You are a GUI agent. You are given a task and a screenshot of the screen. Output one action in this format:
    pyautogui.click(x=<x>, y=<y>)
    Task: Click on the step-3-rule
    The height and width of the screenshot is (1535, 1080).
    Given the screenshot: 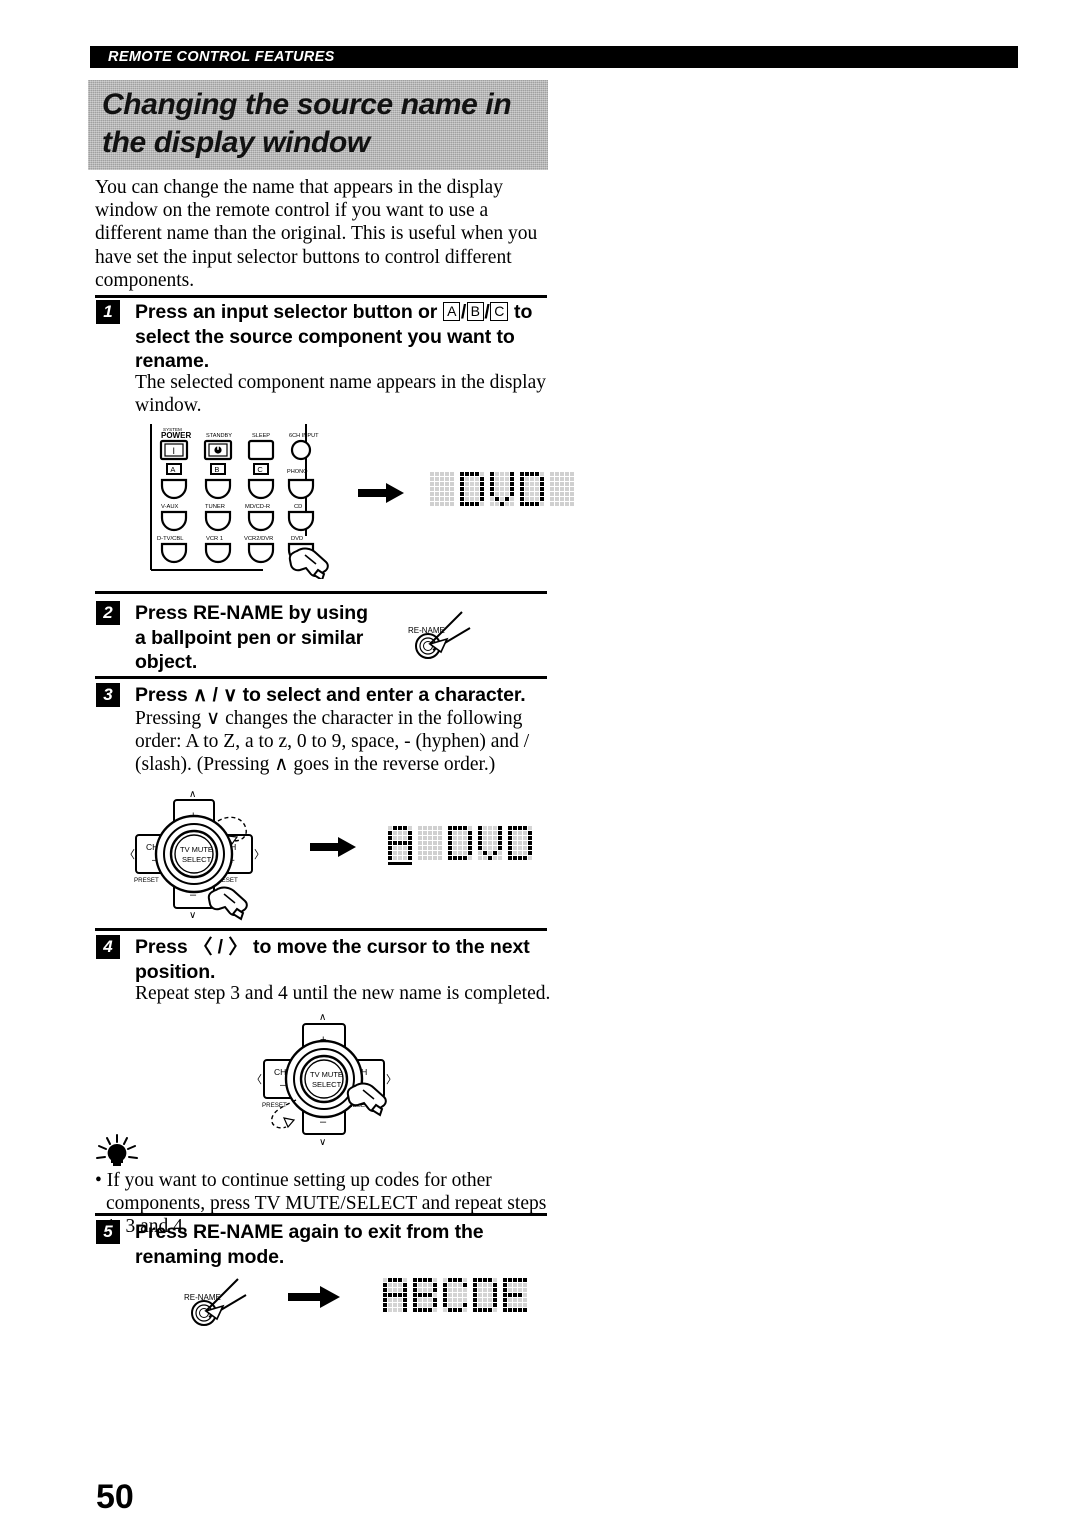 What is the action you would take?
    pyautogui.click(x=321, y=677)
    